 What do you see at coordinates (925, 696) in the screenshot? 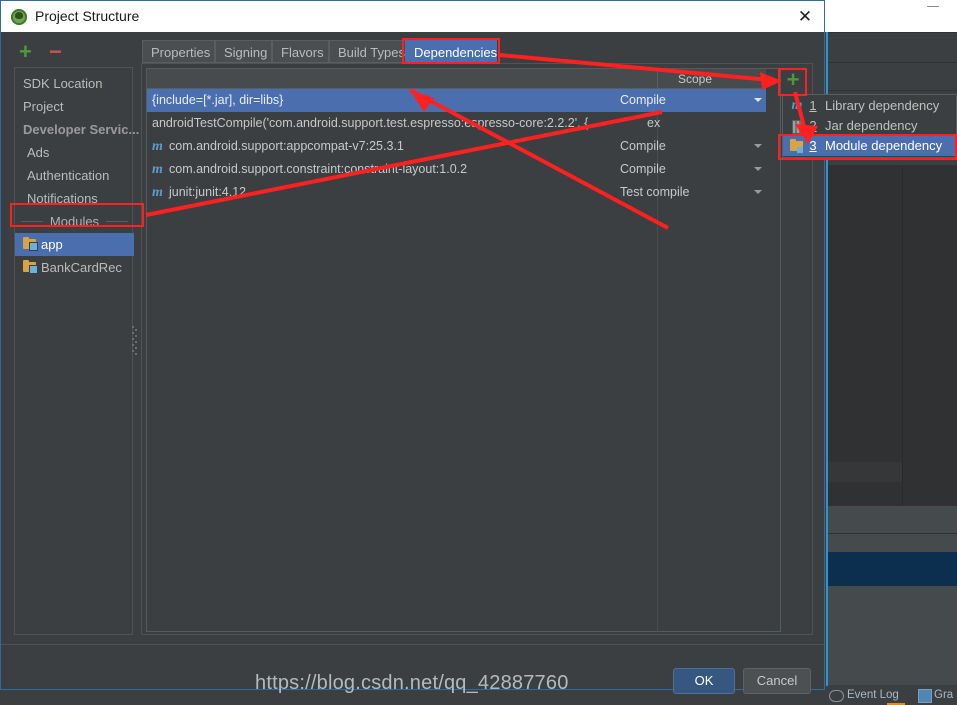
I see `gradle-icon` at bounding box center [925, 696].